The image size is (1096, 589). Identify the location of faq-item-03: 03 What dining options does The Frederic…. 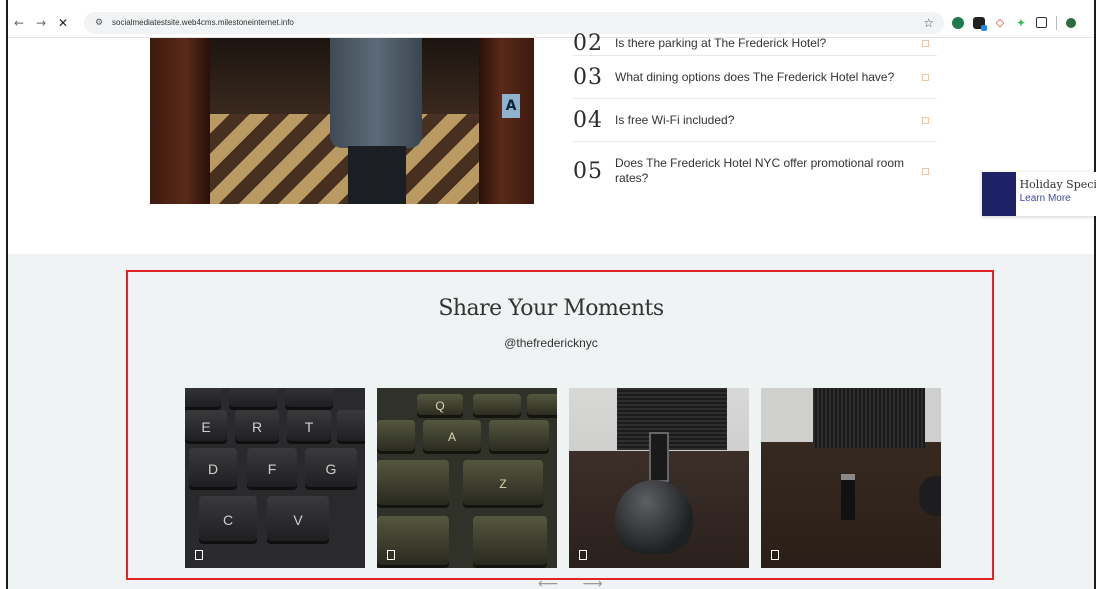
(755, 77).